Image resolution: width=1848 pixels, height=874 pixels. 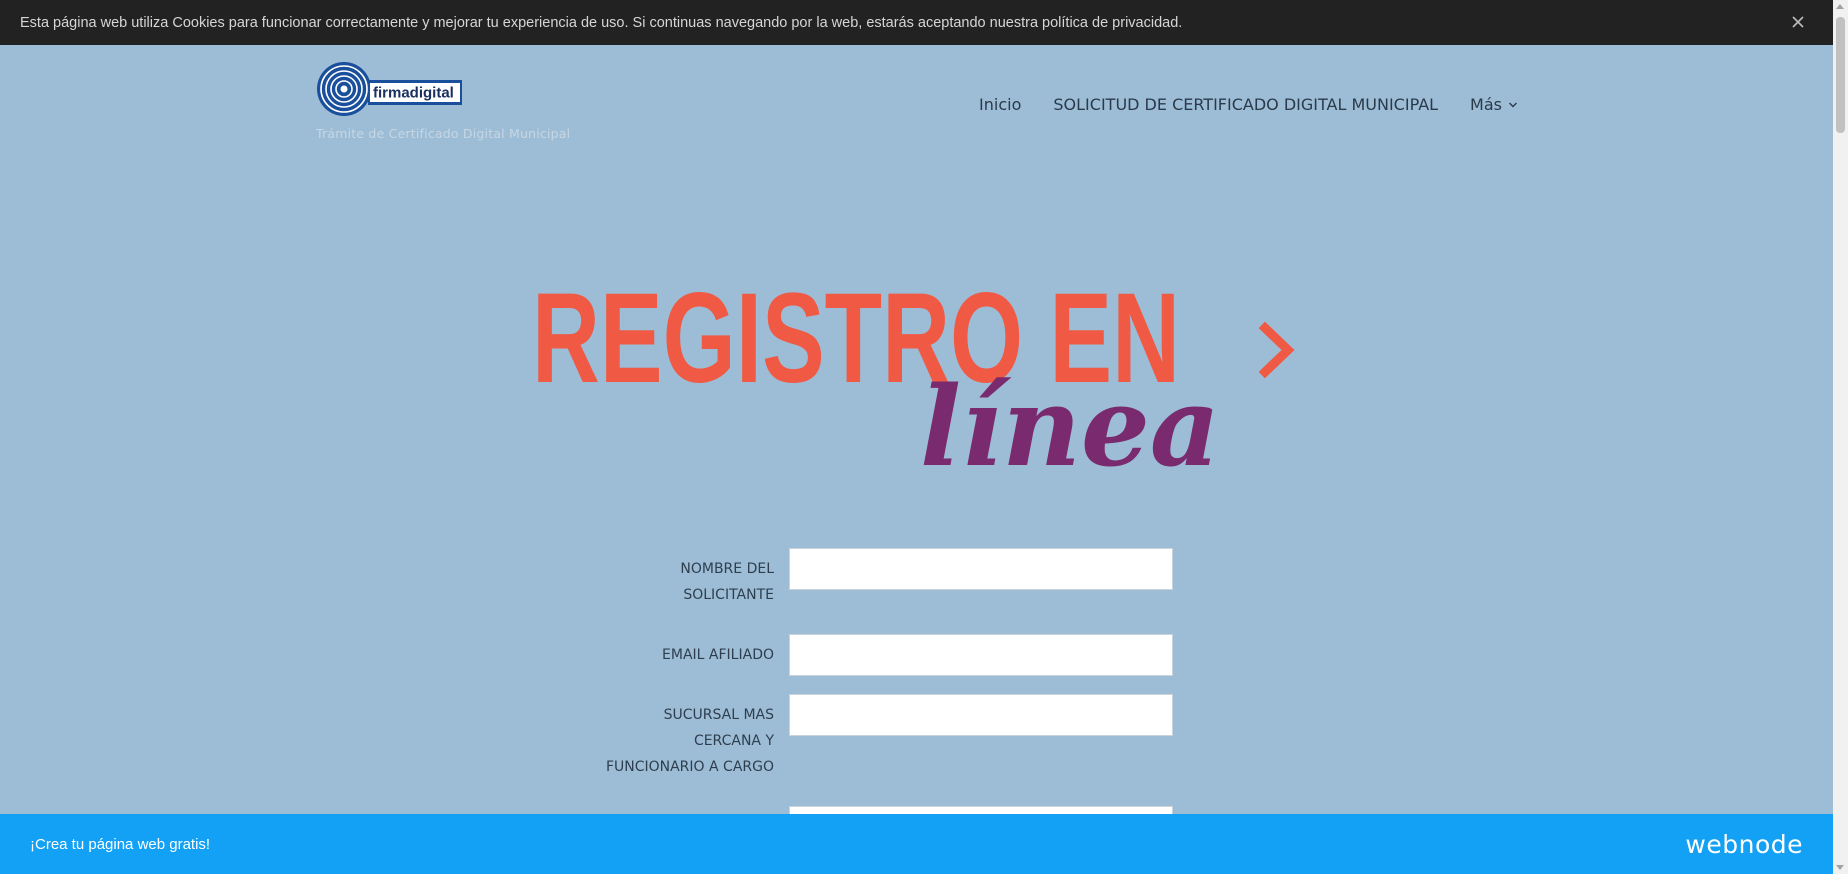 I want to click on field-label-email: EMAIL AFILIADO, so click(x=718, y=655).